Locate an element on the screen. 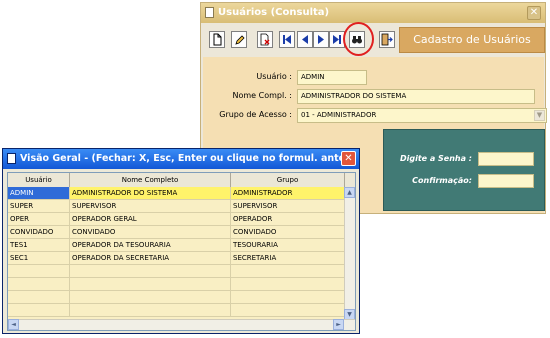 This screenshot has height=338, width=550. grupo-label: Grupo de Acesso : is located at coordinates (255, 114).